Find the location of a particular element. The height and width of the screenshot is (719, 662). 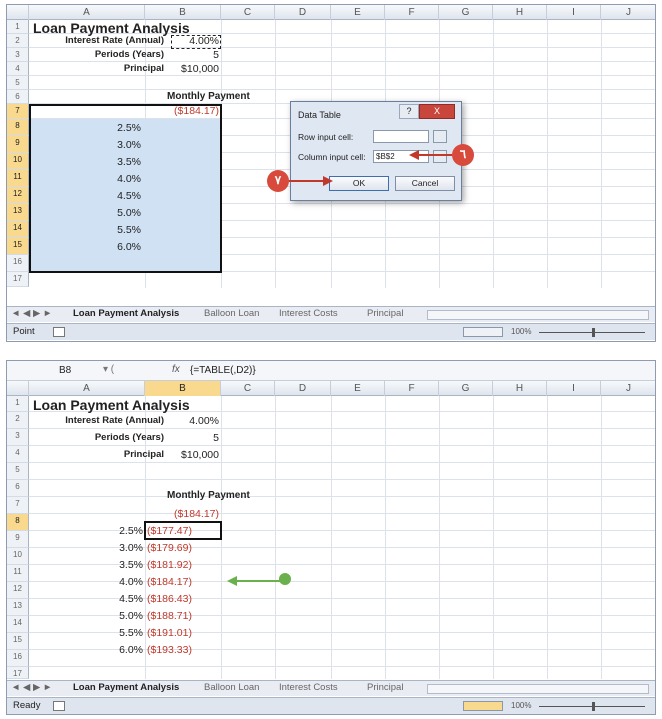

status-bar: Ready 100% is located at coordinates (331, 705).